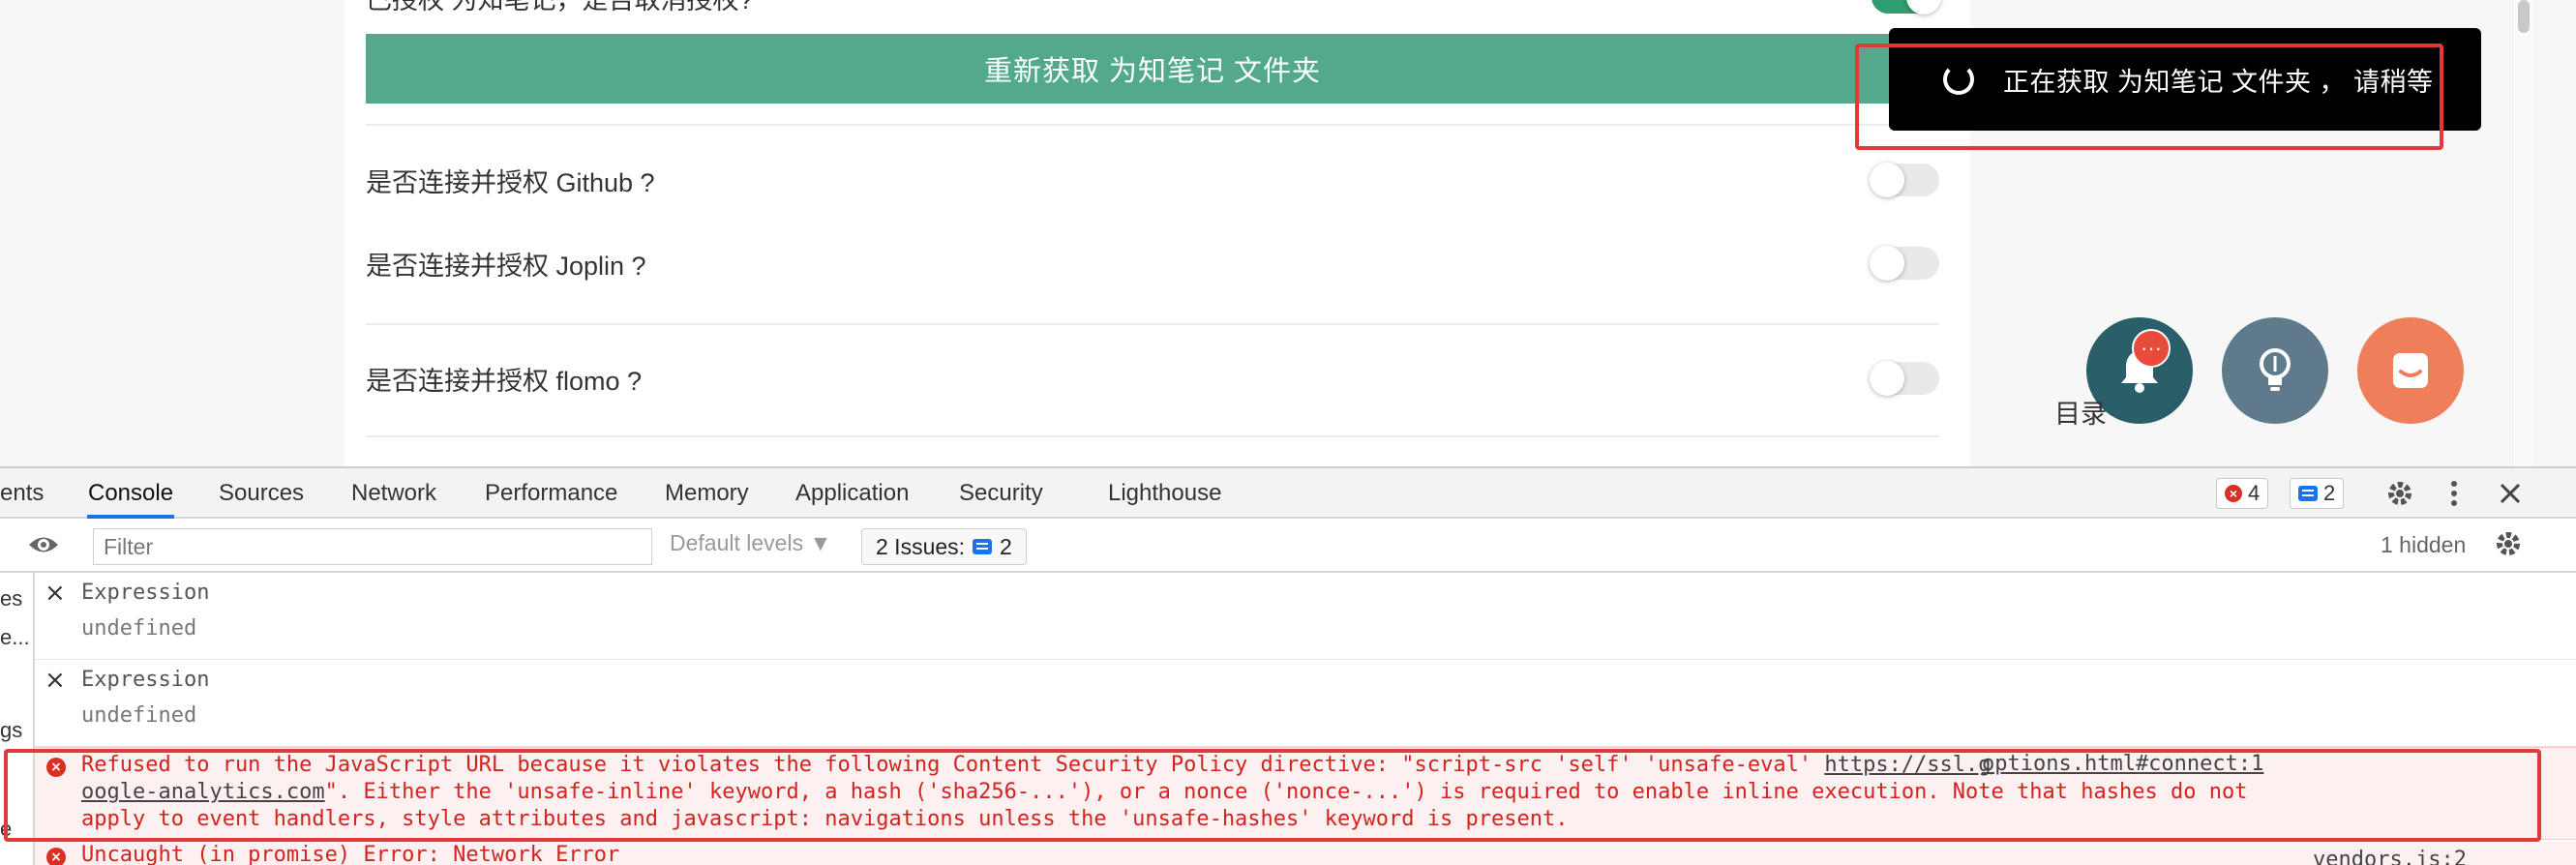 This screenshot has width=2576, height=865. I want to click on setting-row-flomo: 是否连接并授权 flomo ?, so click(1152, 381).